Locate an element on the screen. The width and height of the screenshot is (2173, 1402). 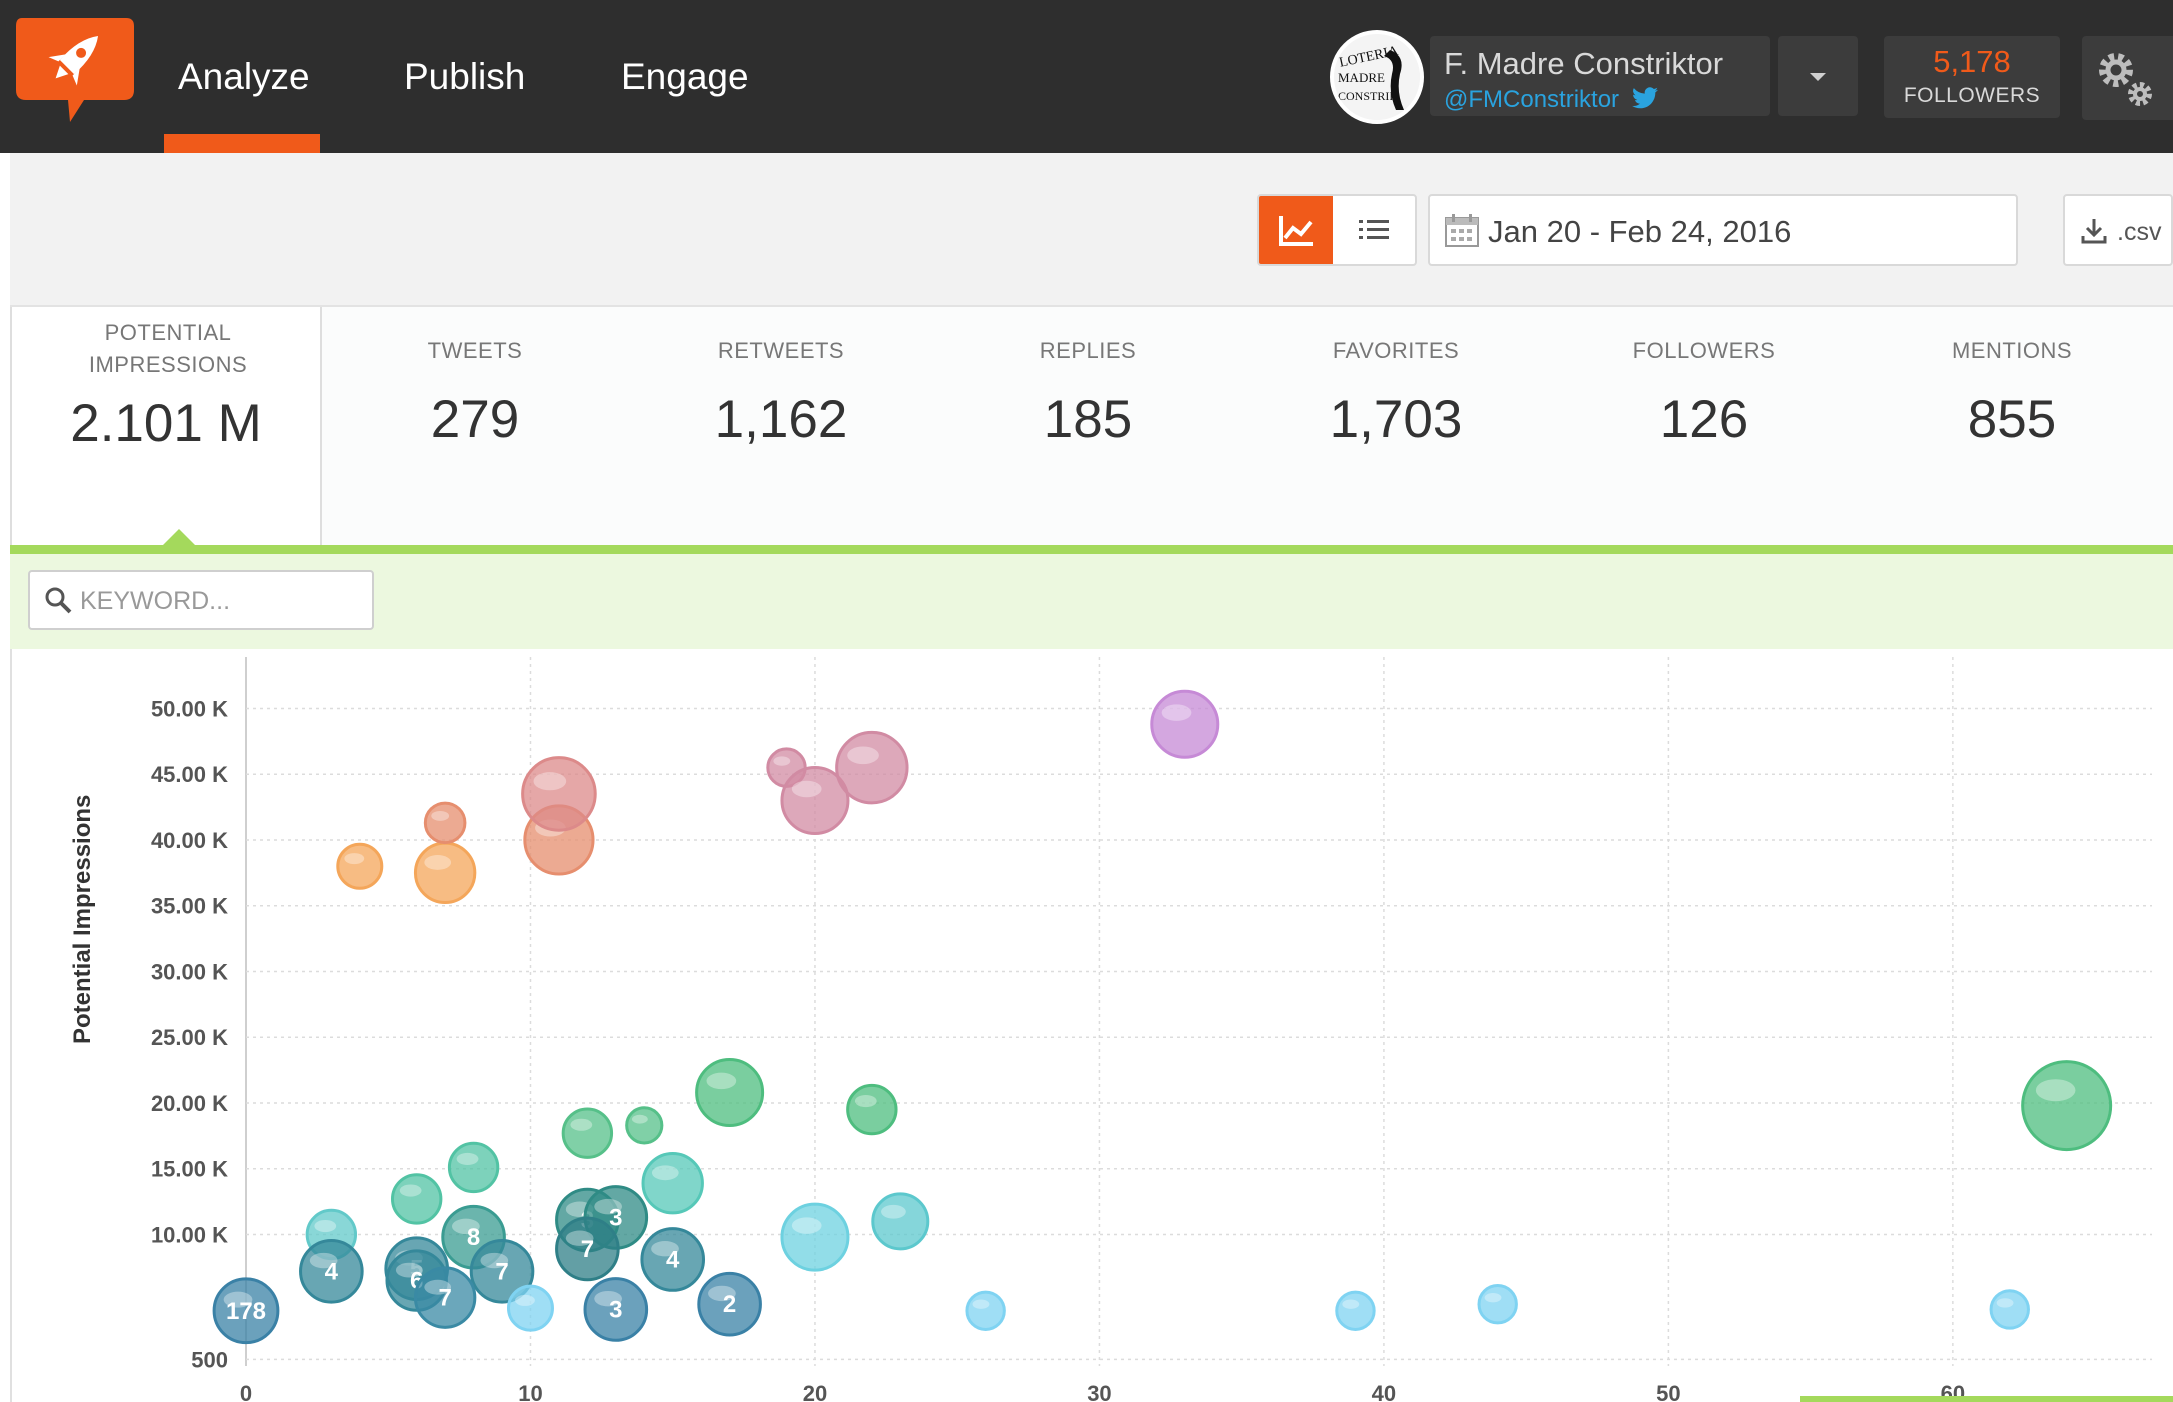
export-csv-button: .csv is located at coordinates (2118, 230).